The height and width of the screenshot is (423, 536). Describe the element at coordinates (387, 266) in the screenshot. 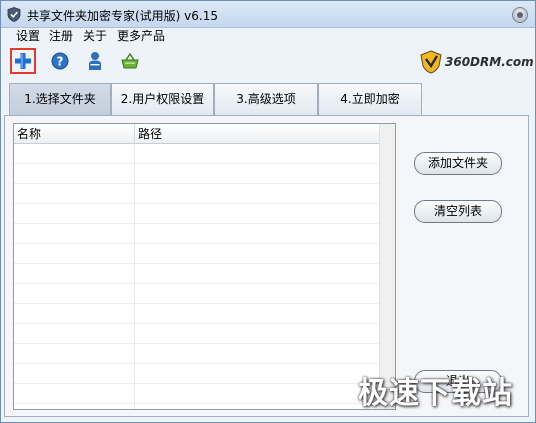

I see `vertical-scrollbar` at that location.